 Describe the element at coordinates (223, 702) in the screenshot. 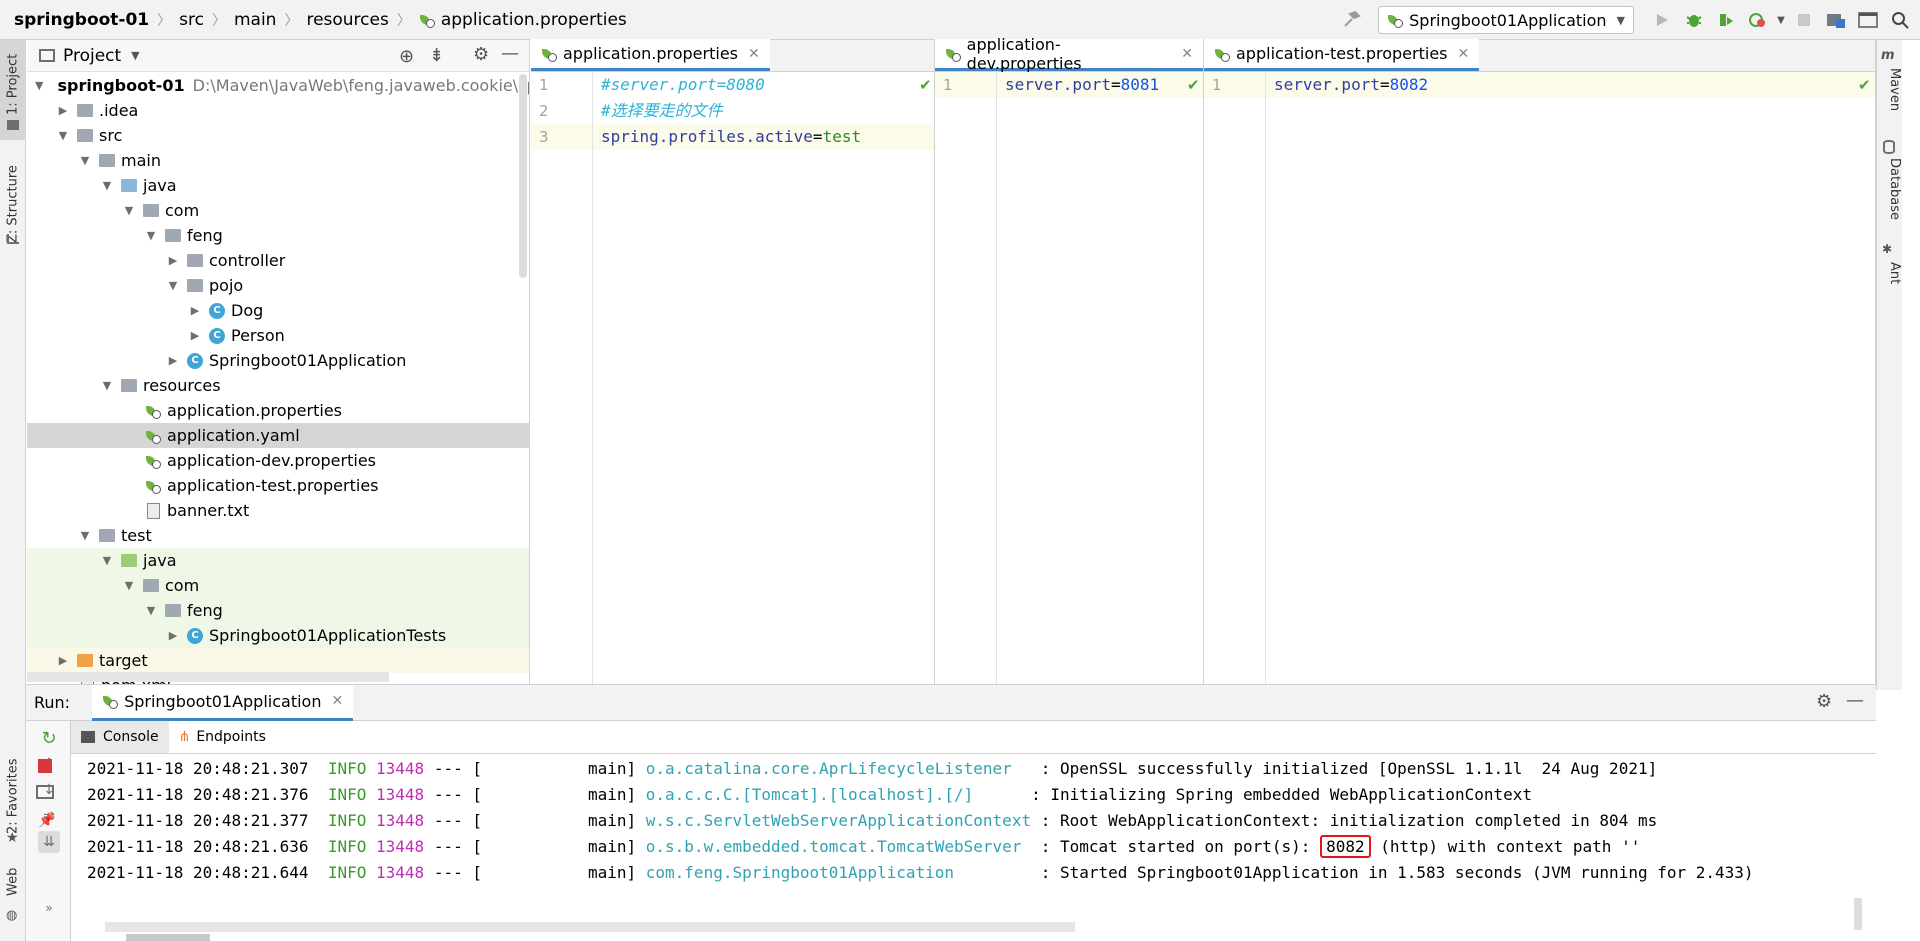

I see `run-config-tab: Springboot01Application ✕` at that location.